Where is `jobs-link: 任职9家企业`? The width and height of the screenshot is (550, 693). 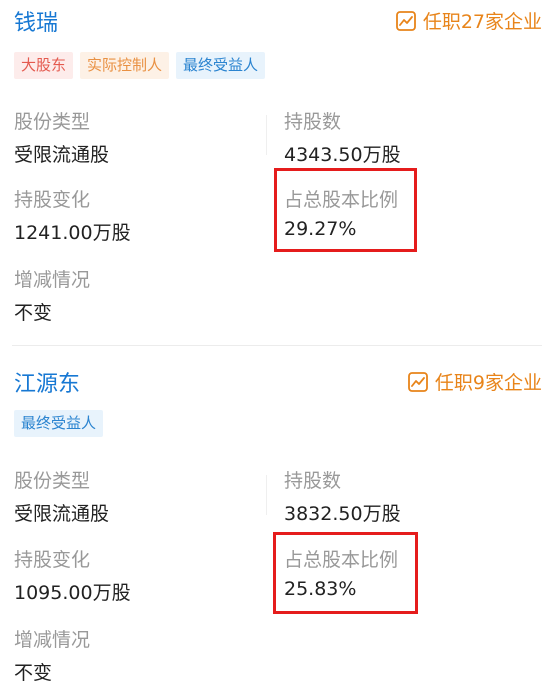
jobs-link: 任职9家企业 is located at coordinates (474, 381).